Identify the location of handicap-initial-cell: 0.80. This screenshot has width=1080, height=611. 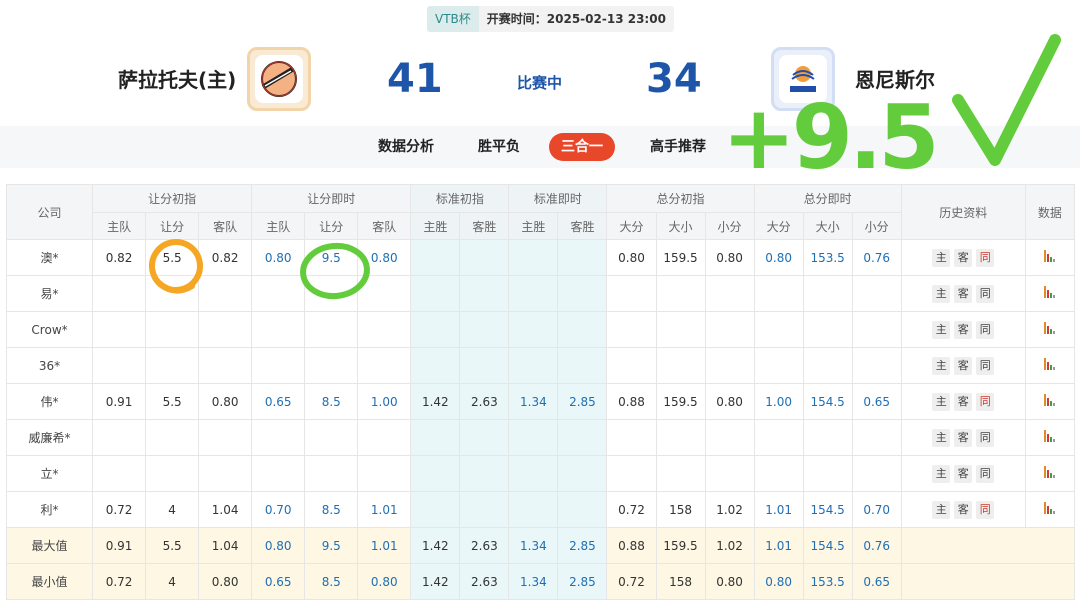
(225, 581).